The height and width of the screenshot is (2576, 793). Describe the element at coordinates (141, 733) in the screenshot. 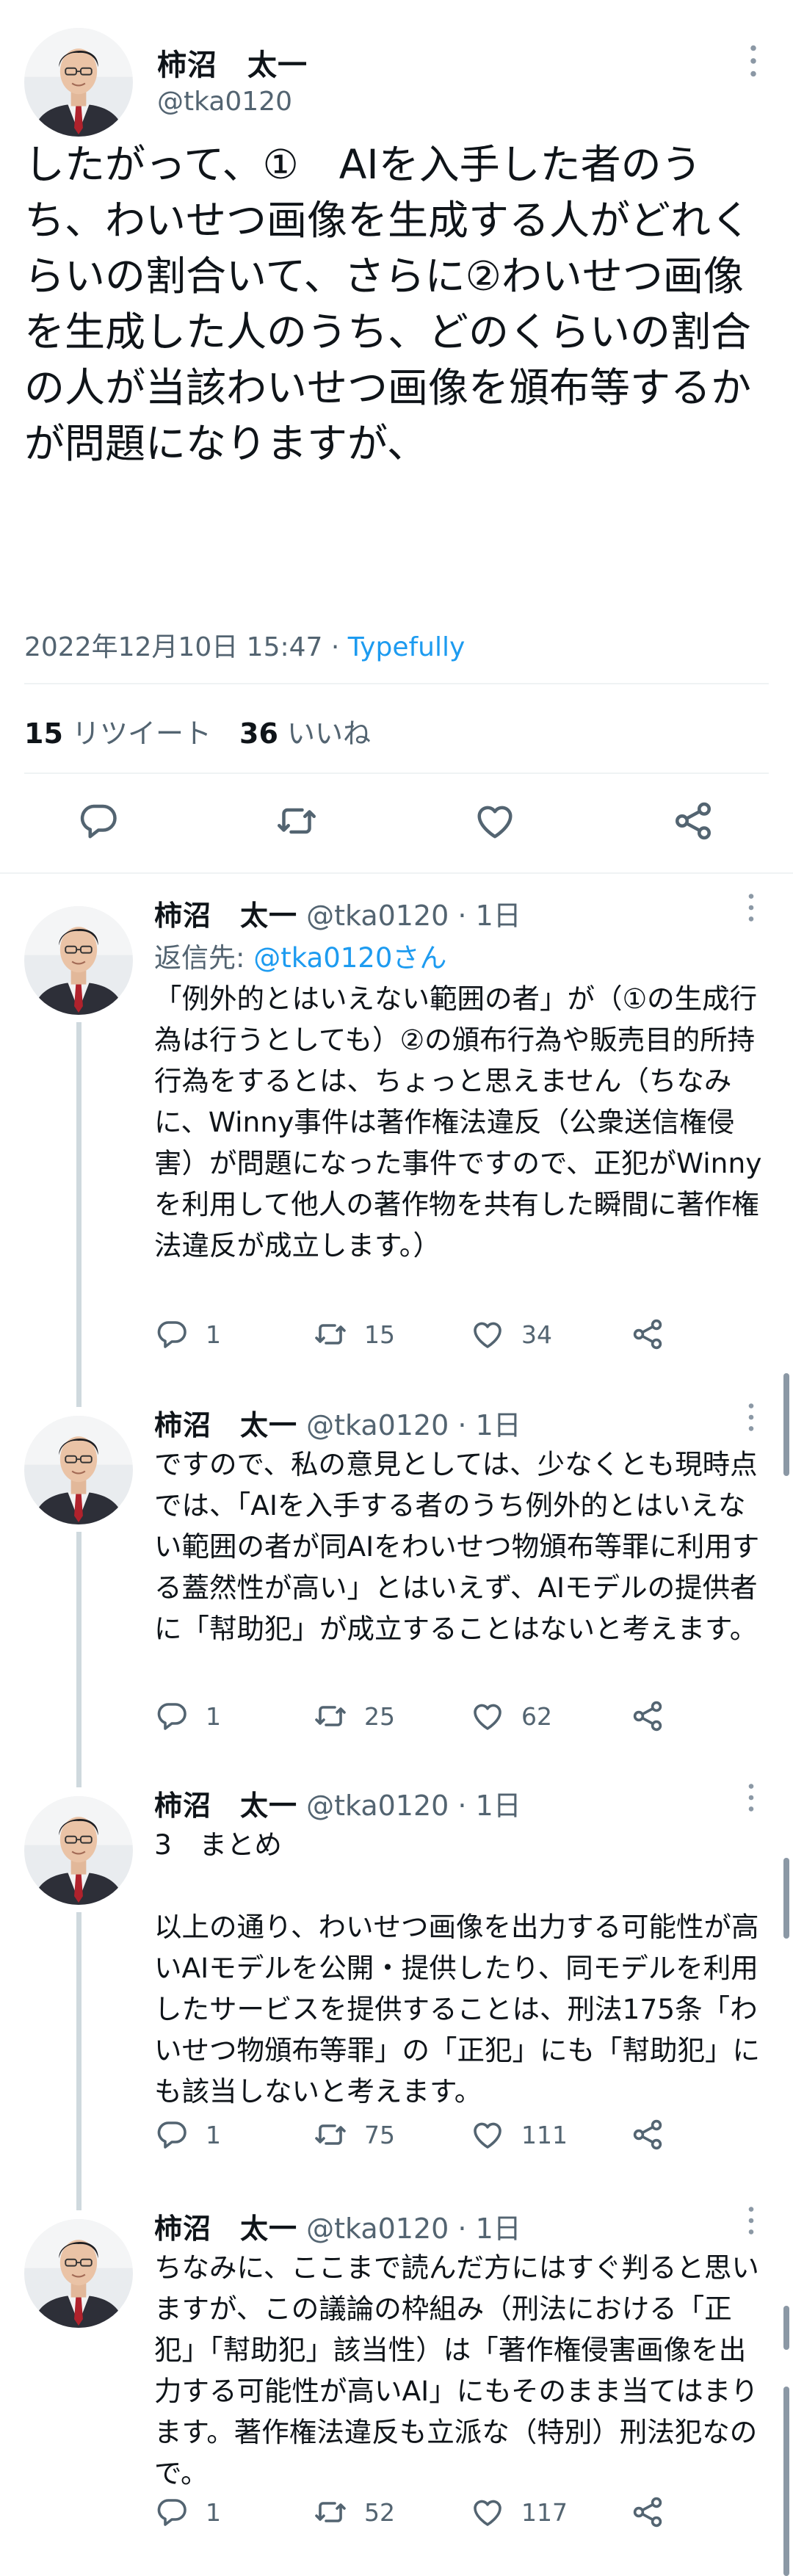

I see `retweet-label: リツイート` at that location.